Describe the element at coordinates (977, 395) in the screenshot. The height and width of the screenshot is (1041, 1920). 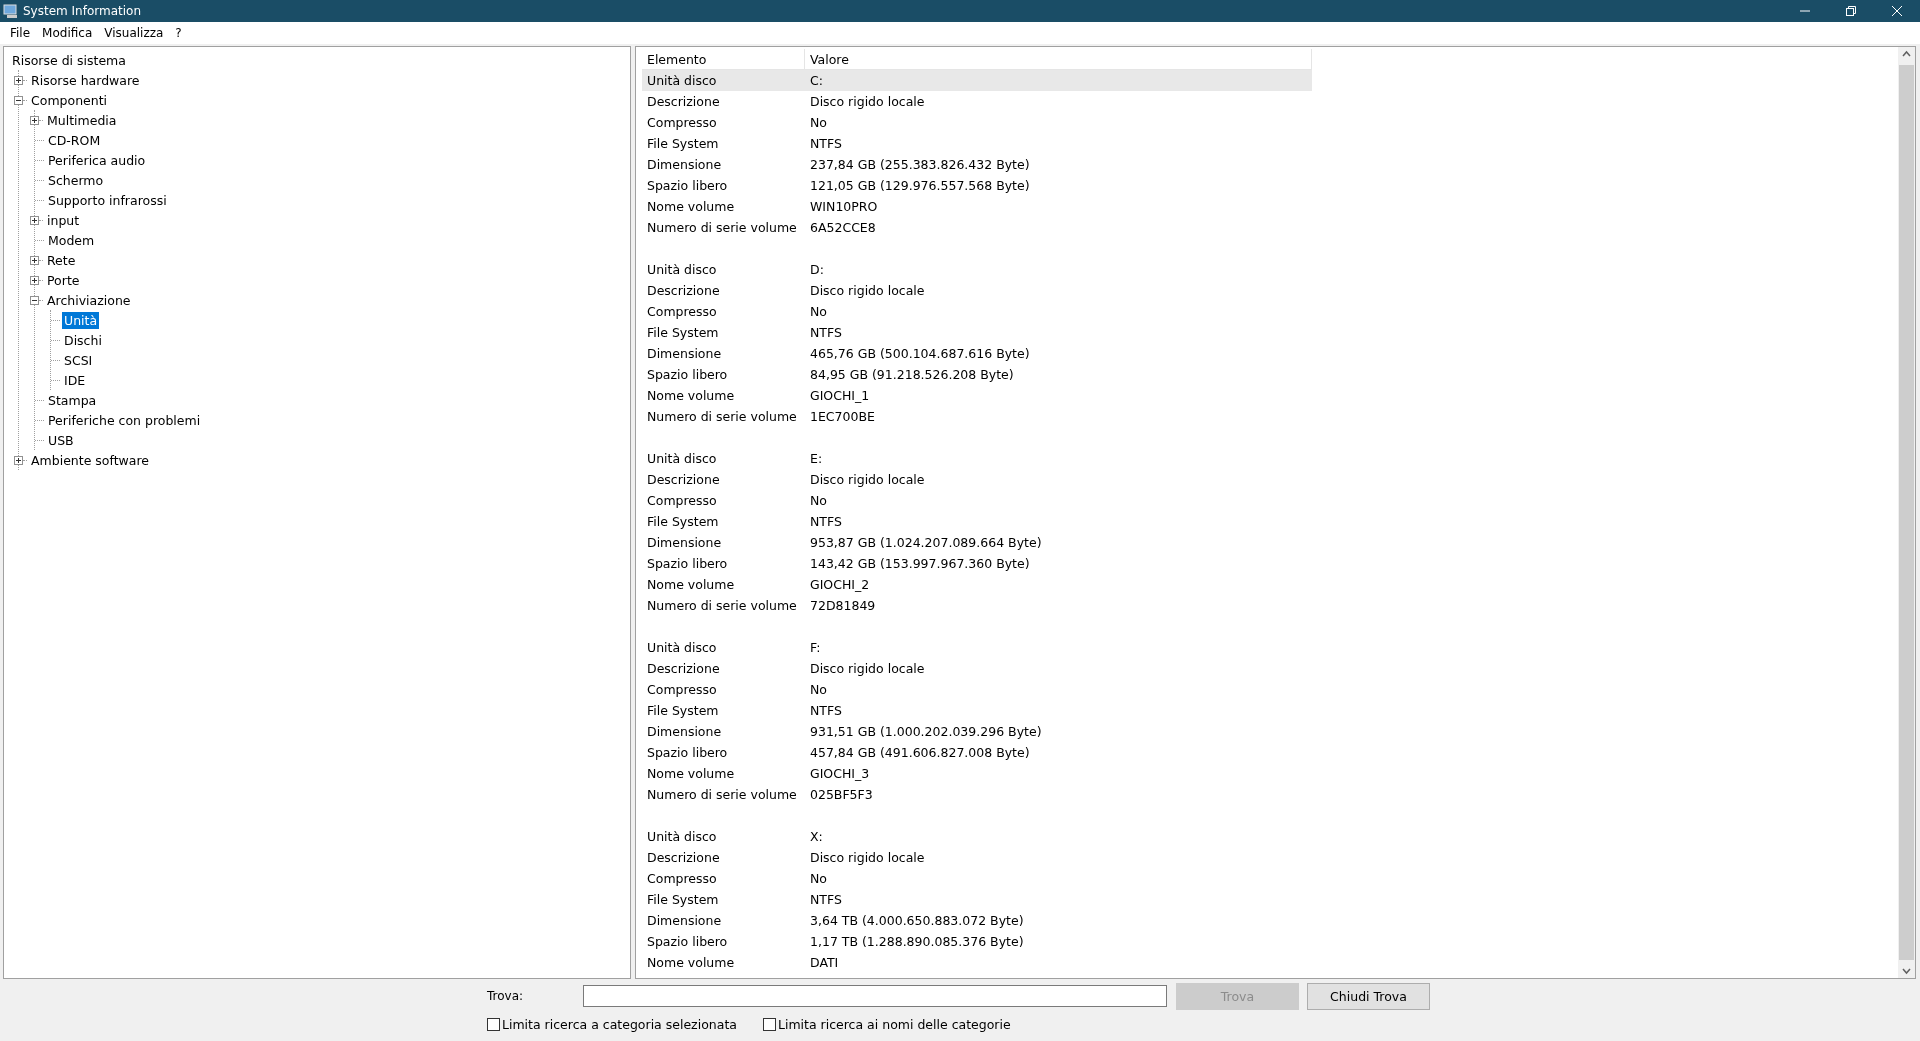
I see `table-row: Nome volume GIOCHI_1` at that location.